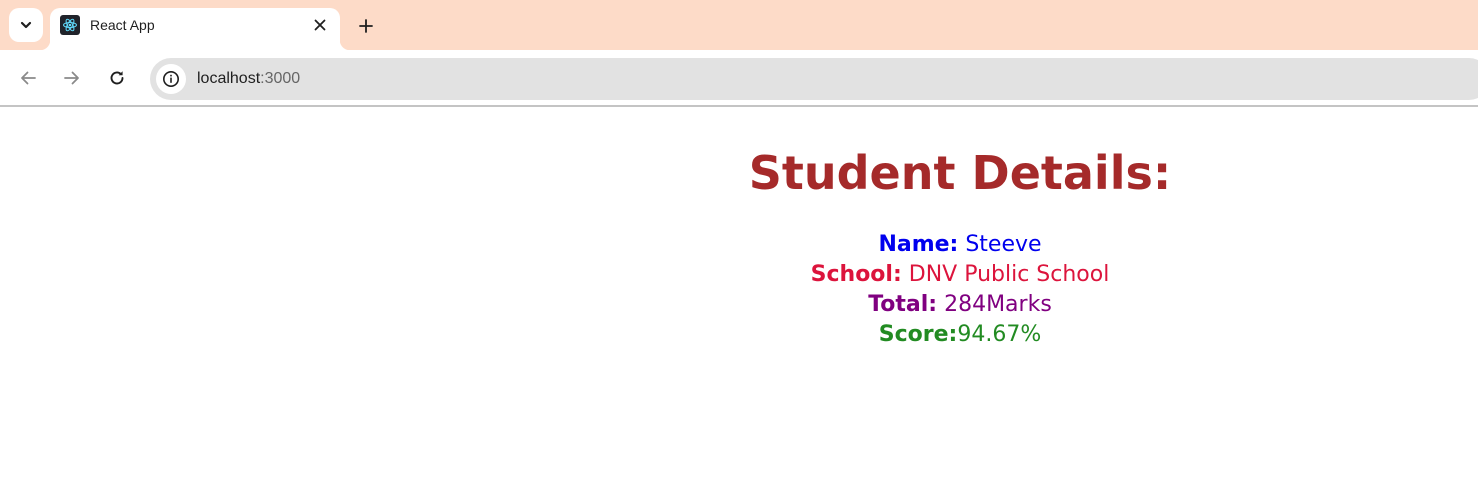  What do you see at coordinates (739, 275) in the screenshot?
I see `detail-row: School: DNV Public School` at bounding box center [739, 275].